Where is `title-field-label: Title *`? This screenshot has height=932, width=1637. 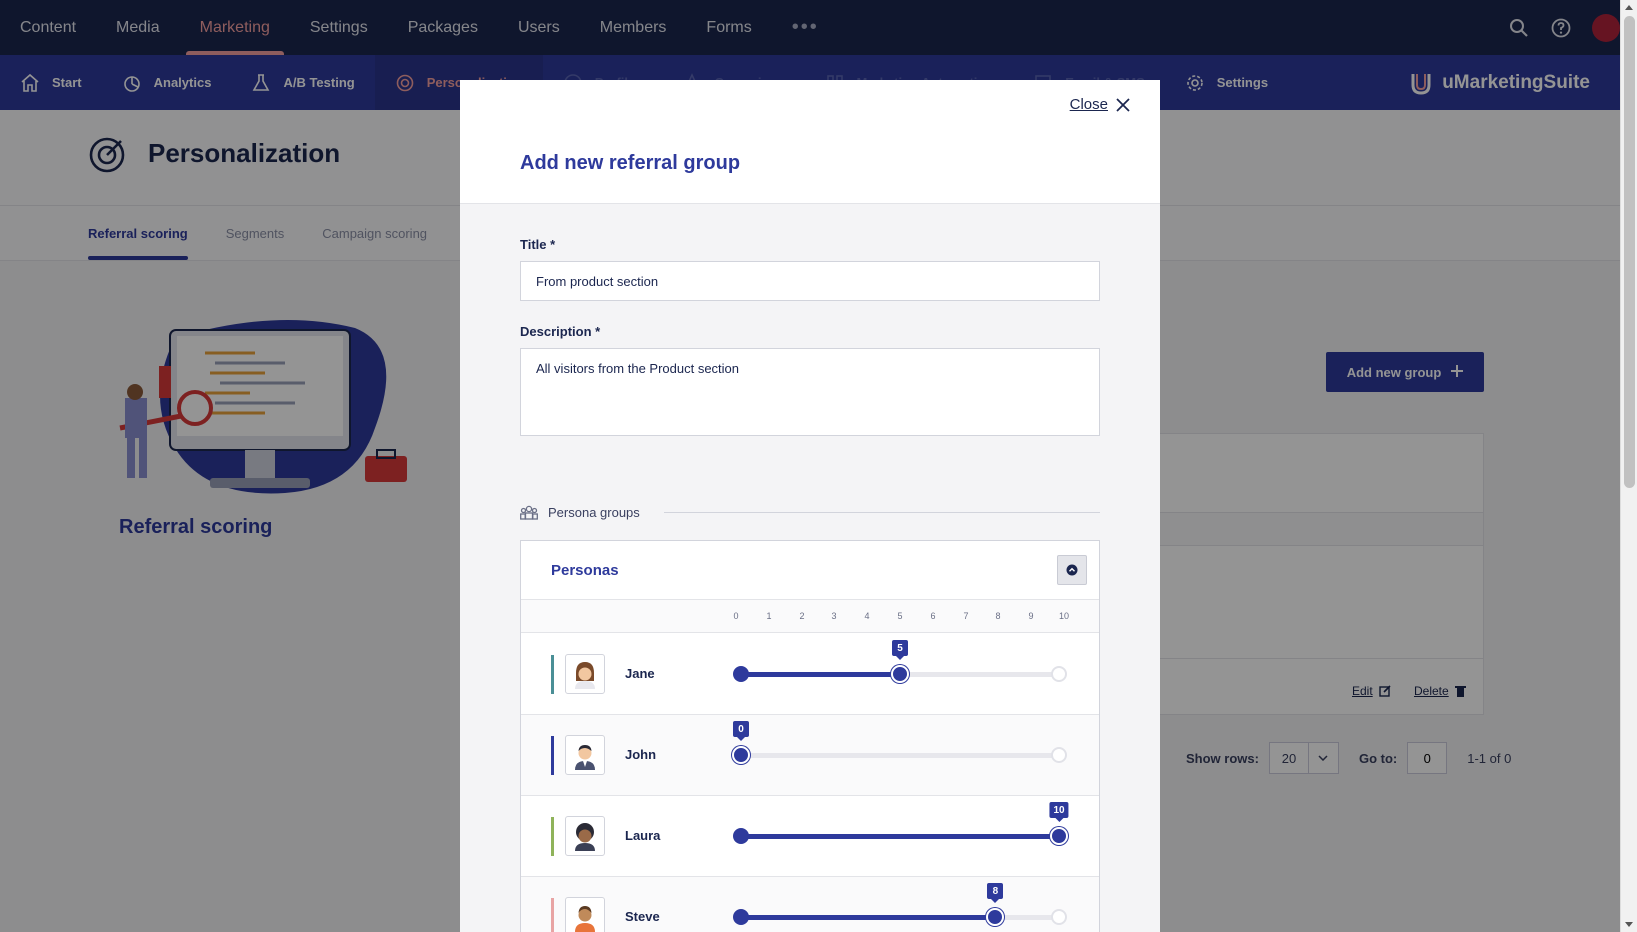
title-field-label: Title * is located at coordinates (538, 244).